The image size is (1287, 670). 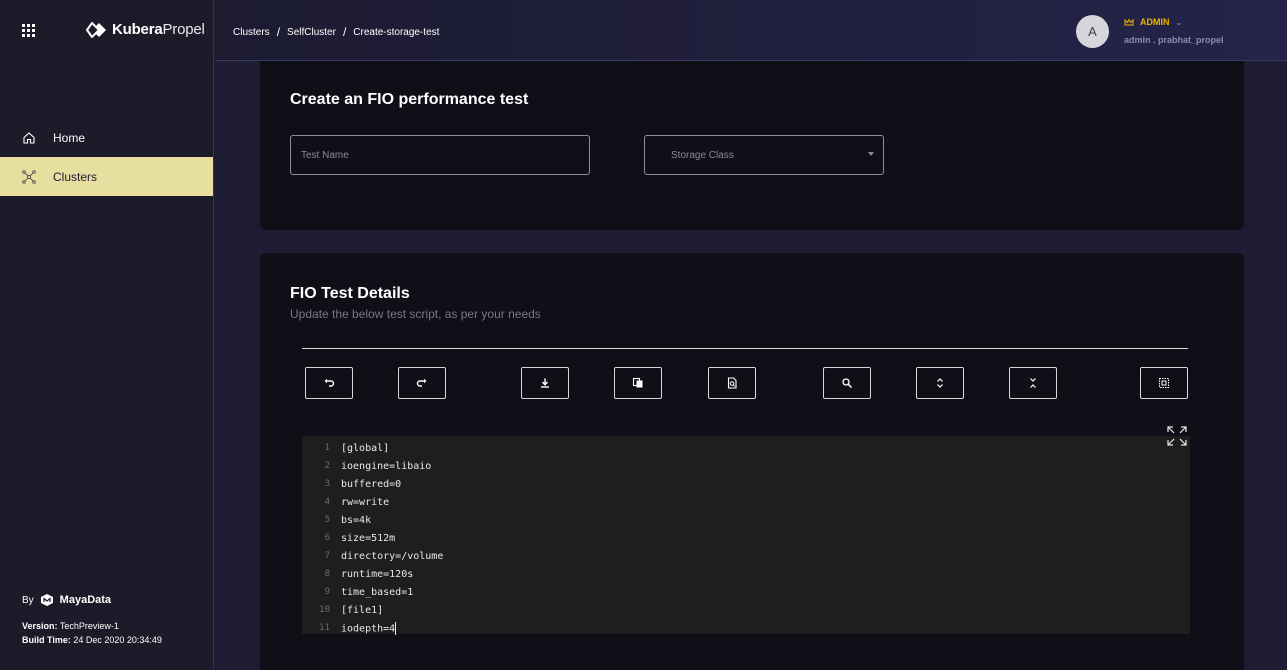 What do you see at coordinates (746, 502) in the screenshot?
I see `code-line: 4 rw=write` at bounding box center [746, 502].